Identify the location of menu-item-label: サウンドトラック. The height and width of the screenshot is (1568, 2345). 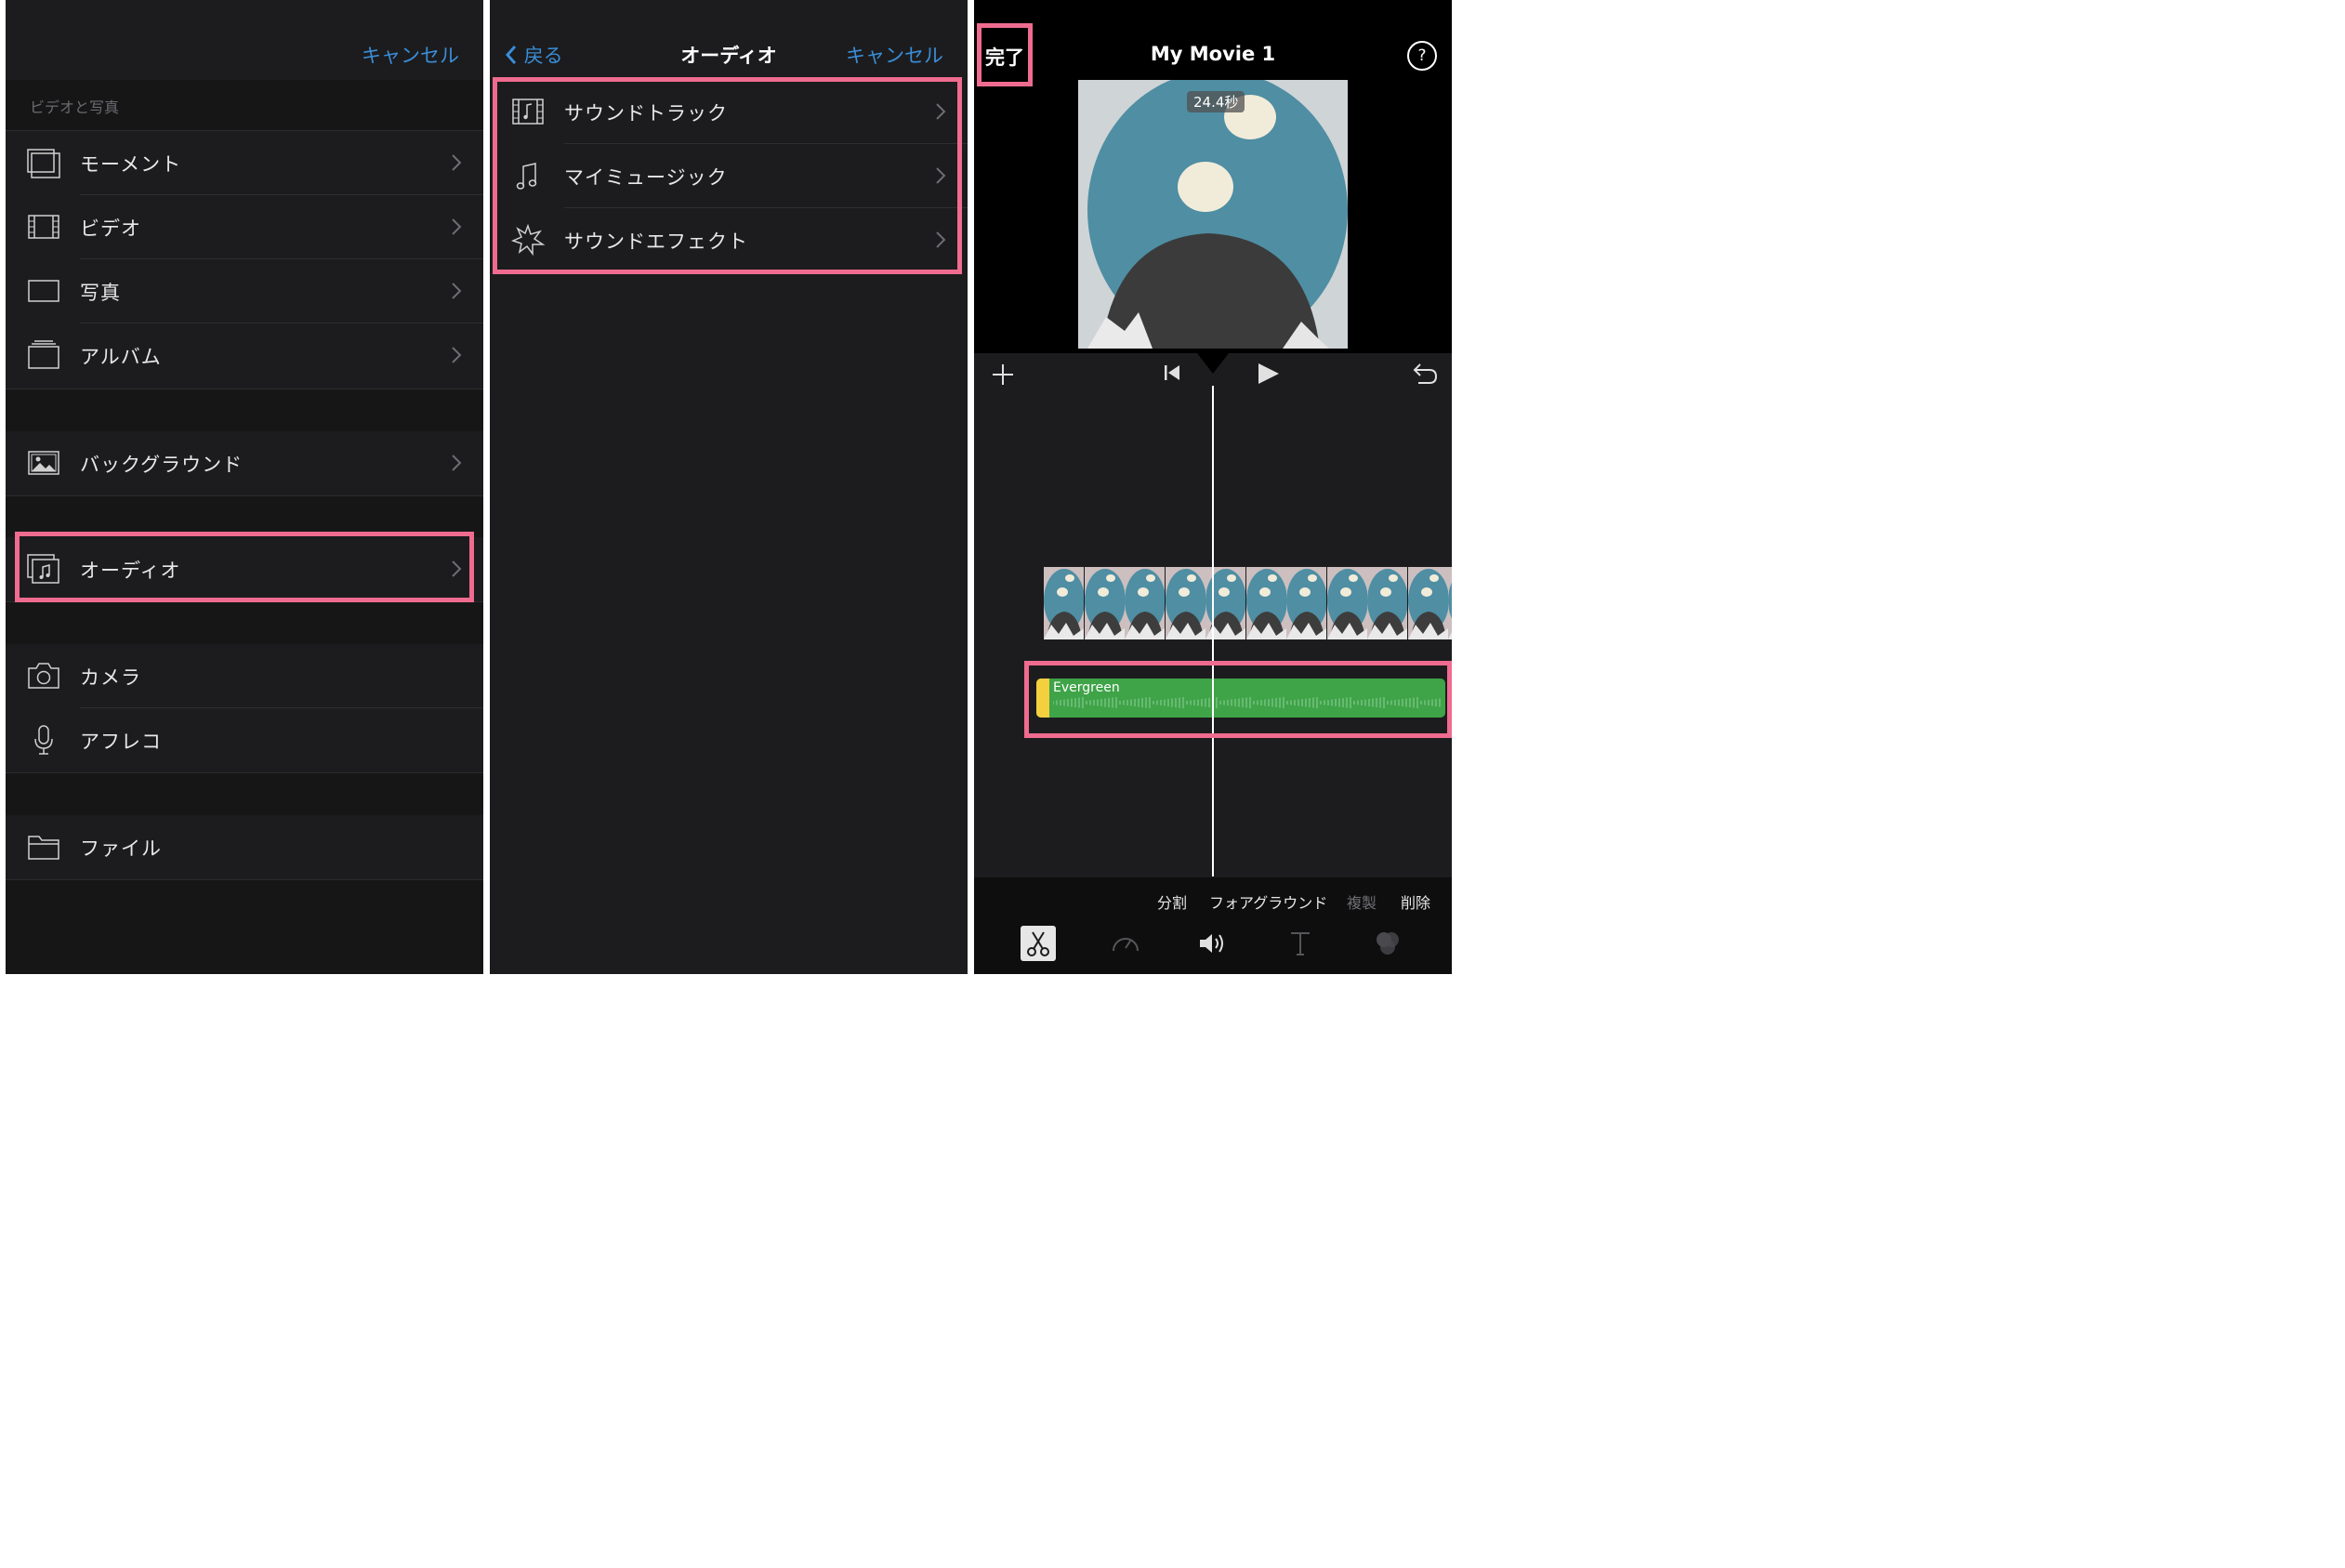
(646, 114).